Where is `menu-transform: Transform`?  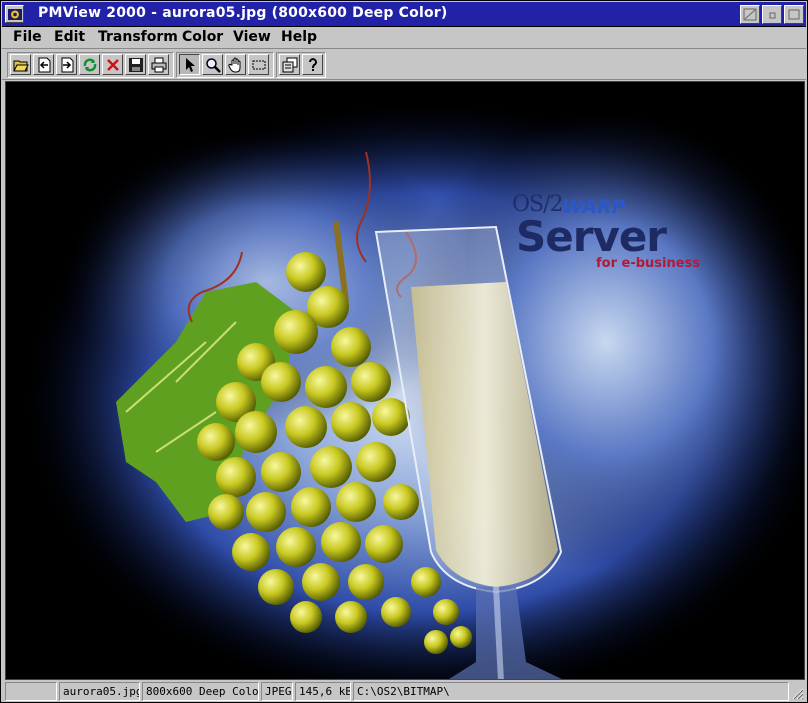 menu-transform: Transform is located at coordinates (138, 37).